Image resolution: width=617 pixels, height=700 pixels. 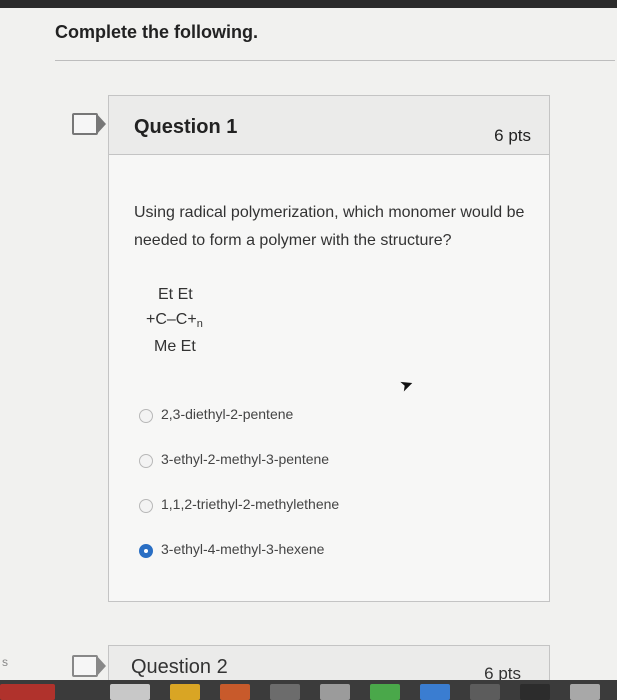 I want to click on answer-label: 1,1,2-triethyl-2-methylethene, so click(x=250, y=504).